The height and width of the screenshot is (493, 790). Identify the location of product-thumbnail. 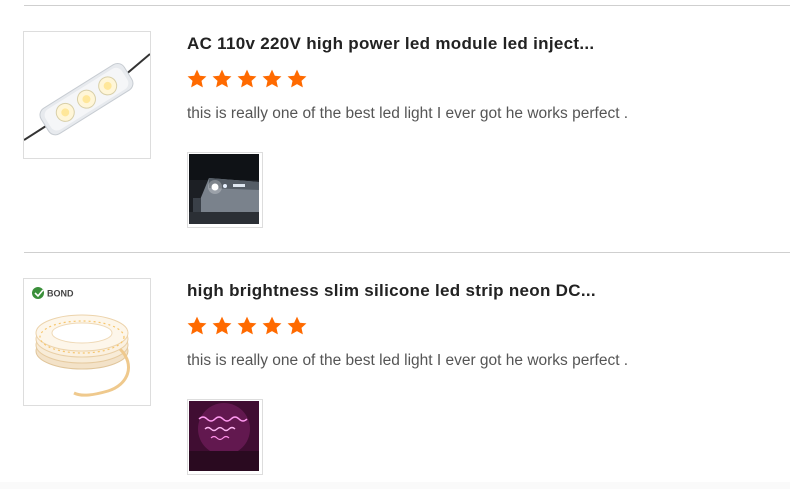
(87, 95).